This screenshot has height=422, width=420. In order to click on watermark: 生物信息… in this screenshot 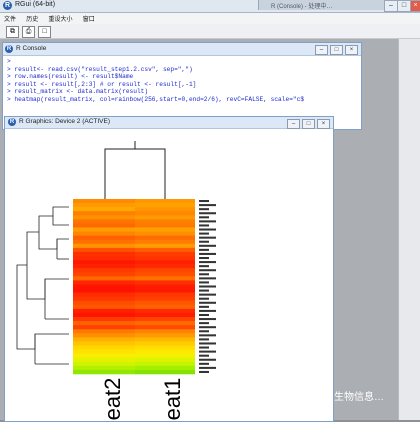, I will do `click(350, 396)`.